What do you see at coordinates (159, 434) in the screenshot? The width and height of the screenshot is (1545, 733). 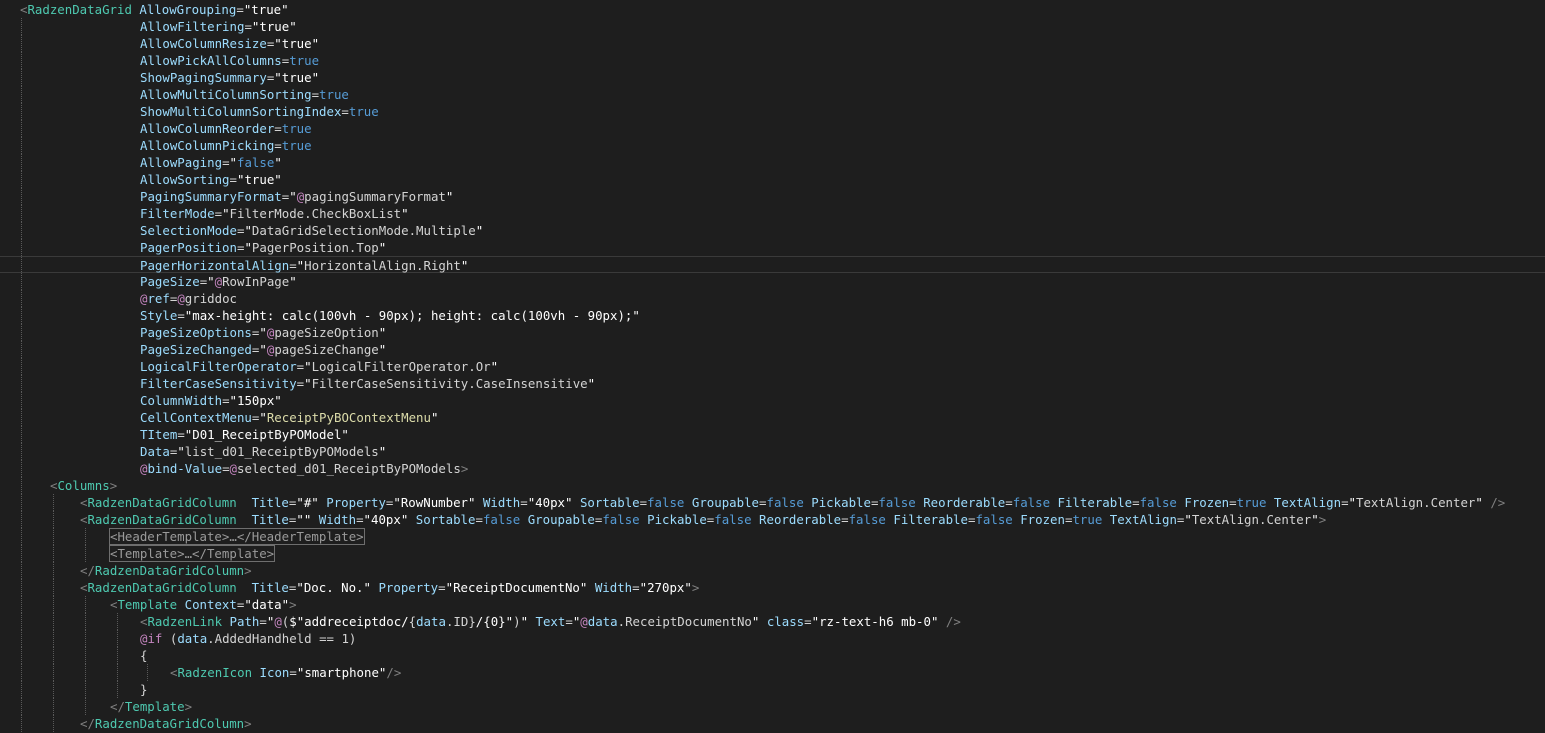 I see `code-token: TItem` at bounding box center [159, 434].